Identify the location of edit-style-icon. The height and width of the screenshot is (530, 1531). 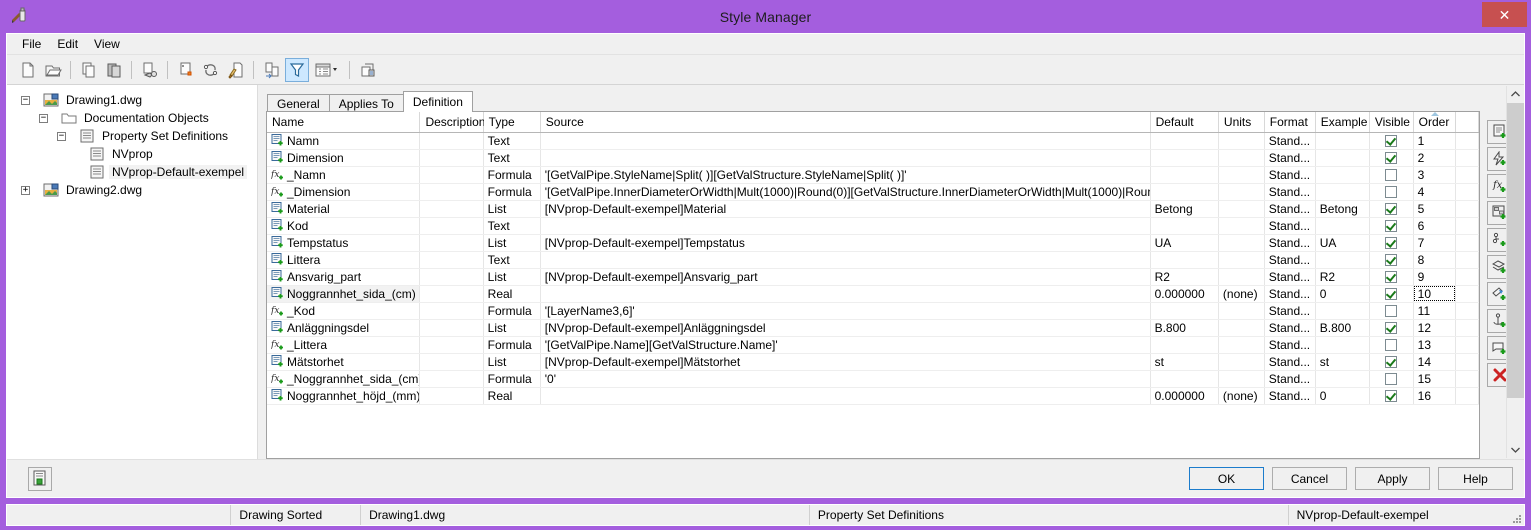
(150, 70).